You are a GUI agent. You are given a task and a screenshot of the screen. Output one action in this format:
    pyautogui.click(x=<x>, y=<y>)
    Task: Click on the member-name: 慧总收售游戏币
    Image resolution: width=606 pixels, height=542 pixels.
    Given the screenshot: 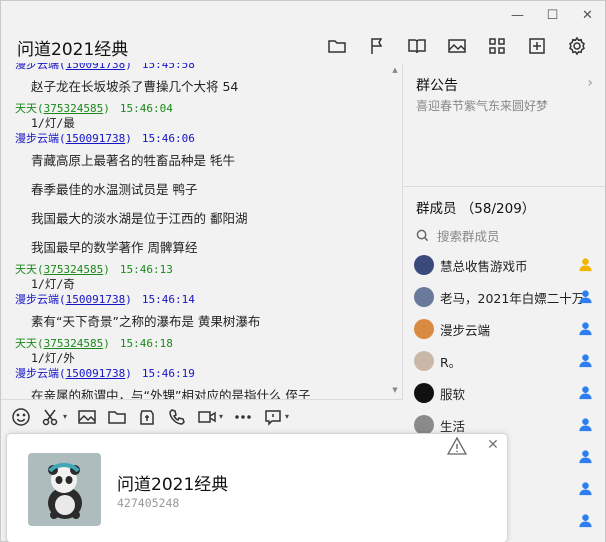 What is the action you would take?
    pyautogui.click(x=484, y=266)
    